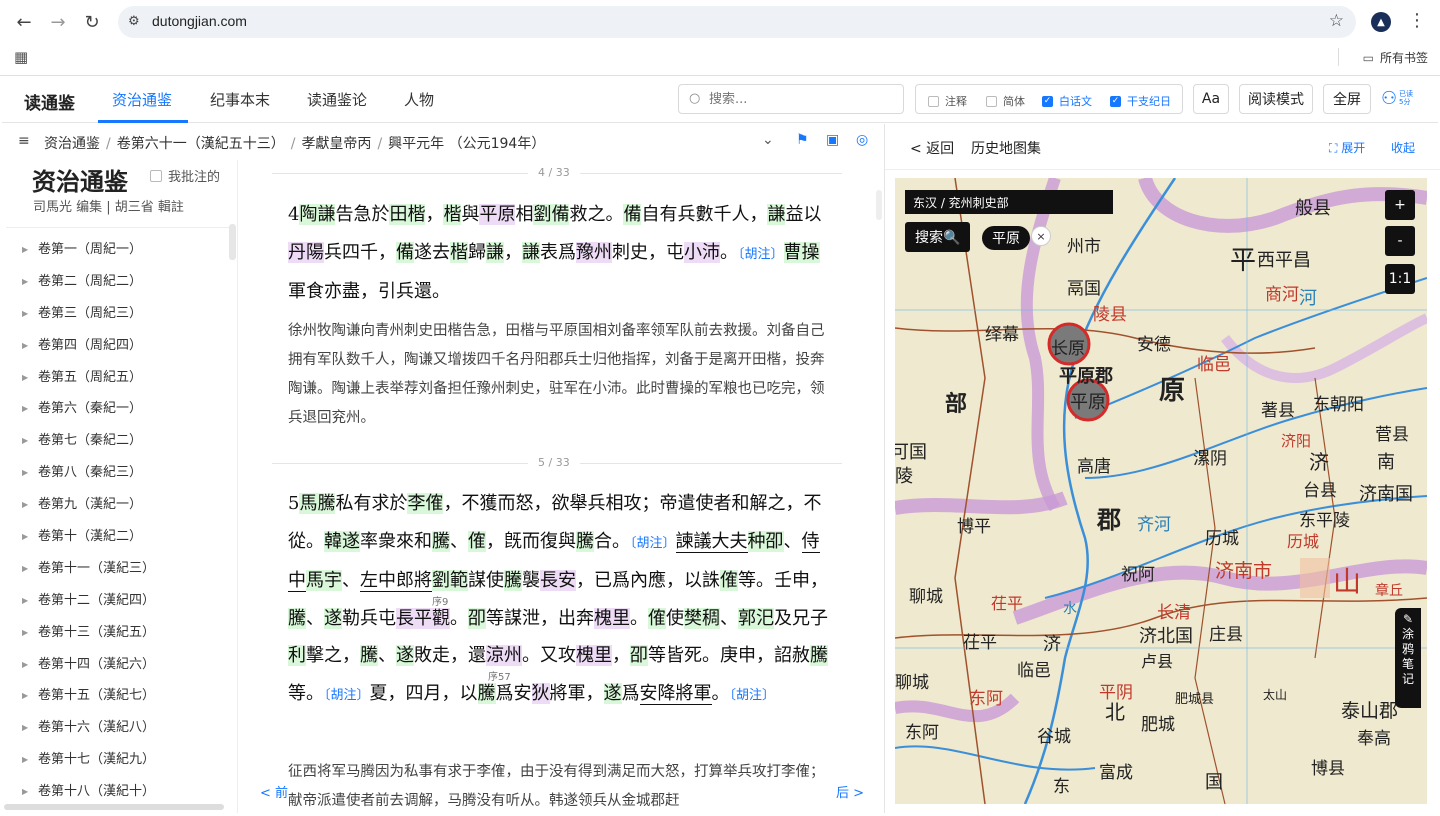 The image size is (1440, 816). I want to click on sidebar-volume-item: ▶ 卷第六（秦紀一）, so click(116, 409).